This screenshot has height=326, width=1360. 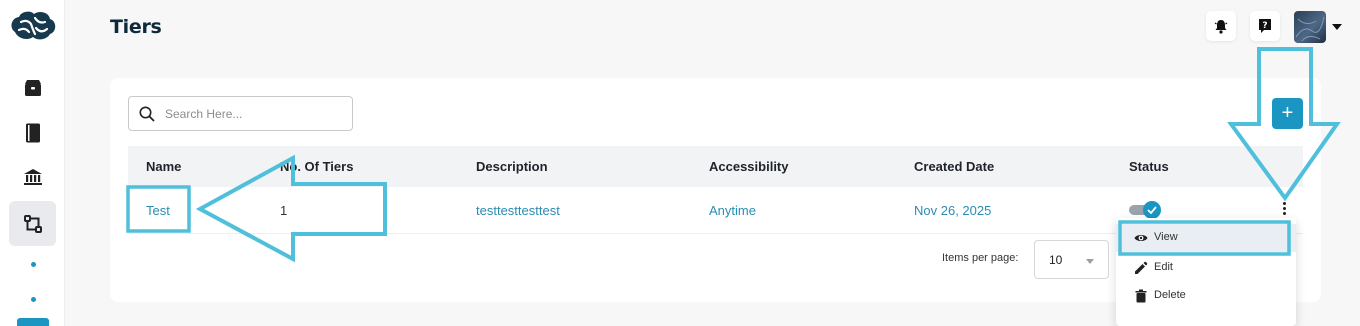 I want to click on column-header-name: Name, so click(x=163, y=166).